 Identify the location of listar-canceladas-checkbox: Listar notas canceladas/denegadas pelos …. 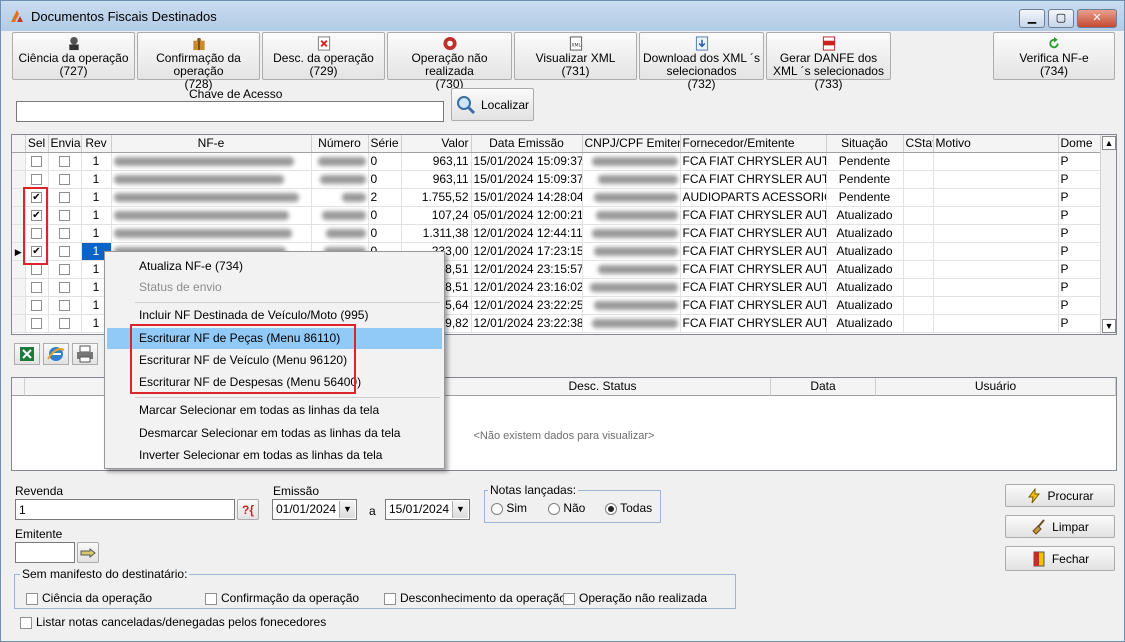
(173, 622).